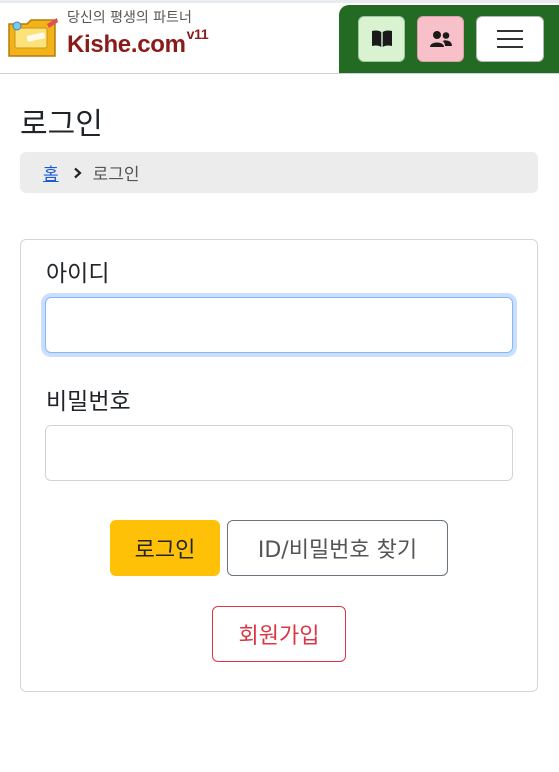  What do you see at coordinates (51, 172) in the screenshot?
I see `breadcrumb-home-link: 홈` at bounding box center [51, 172].